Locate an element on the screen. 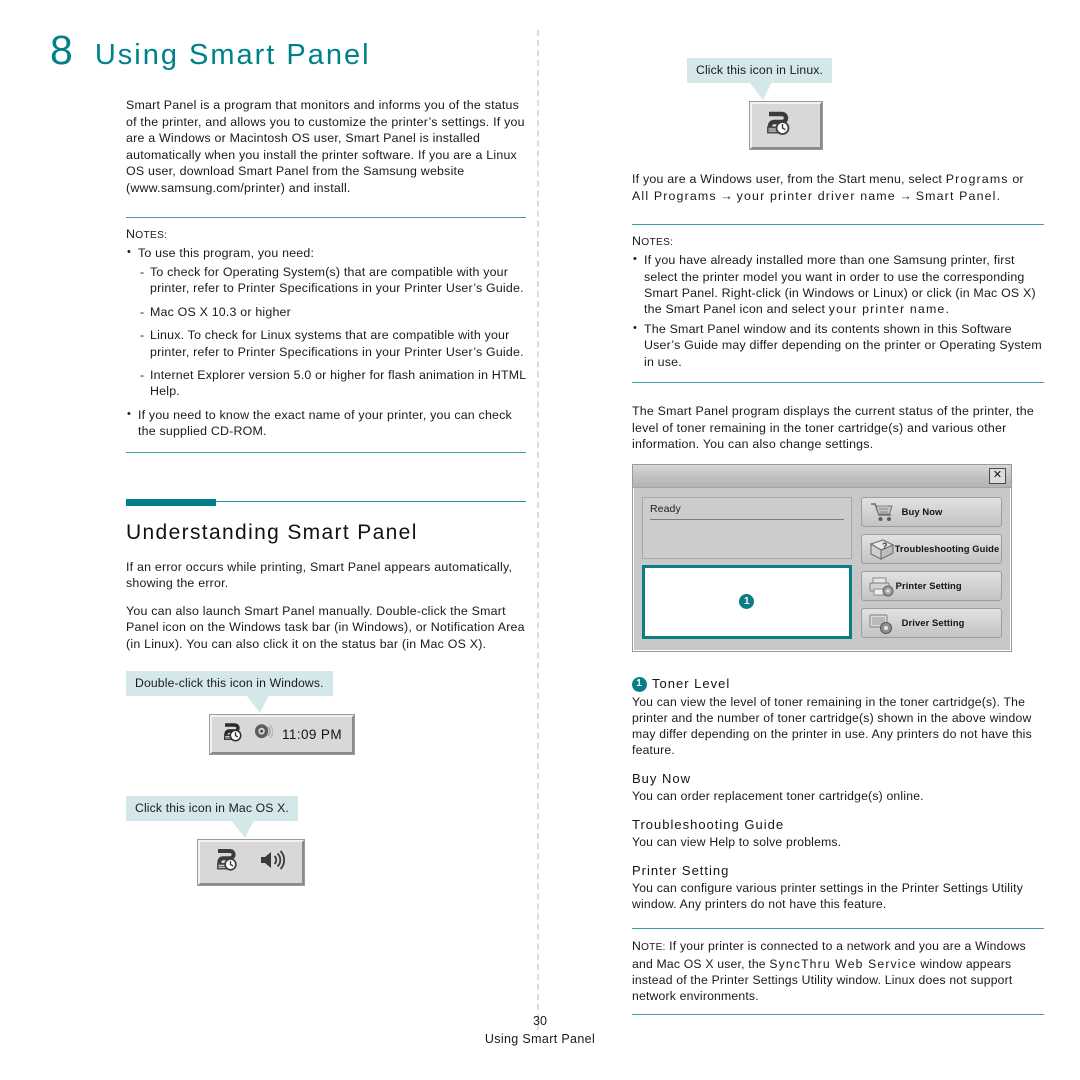  troubleshooting-guide-button: ? Troubleshooting Guide is located at coordinates (931, 548).